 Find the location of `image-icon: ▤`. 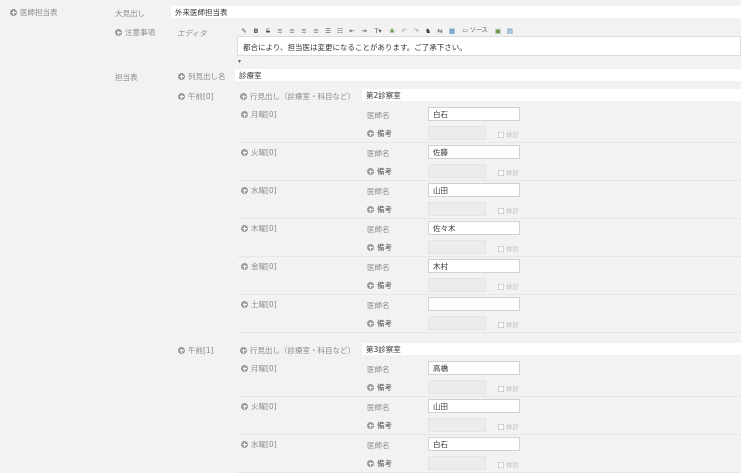

image-icon: ▤ is located at coordinates (510, 31).